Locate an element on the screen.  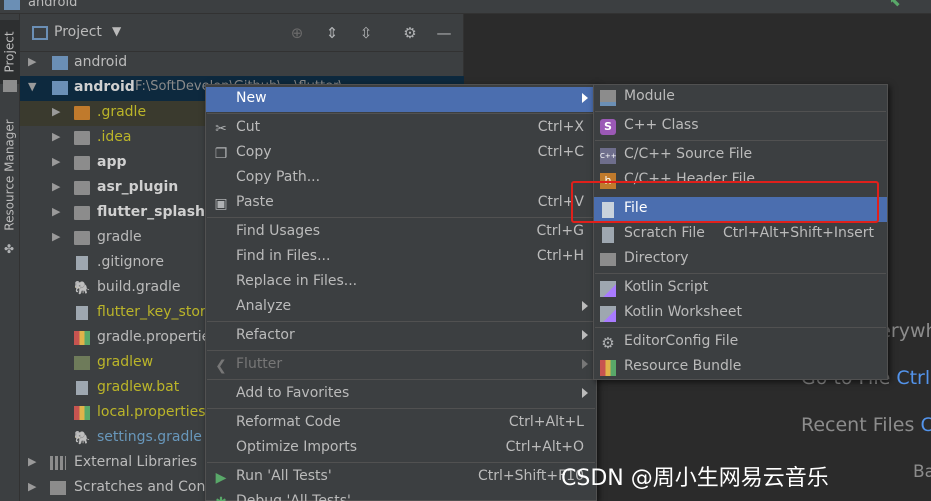
menu-item-analyze: Analyze is located at coordinates (401, 307).